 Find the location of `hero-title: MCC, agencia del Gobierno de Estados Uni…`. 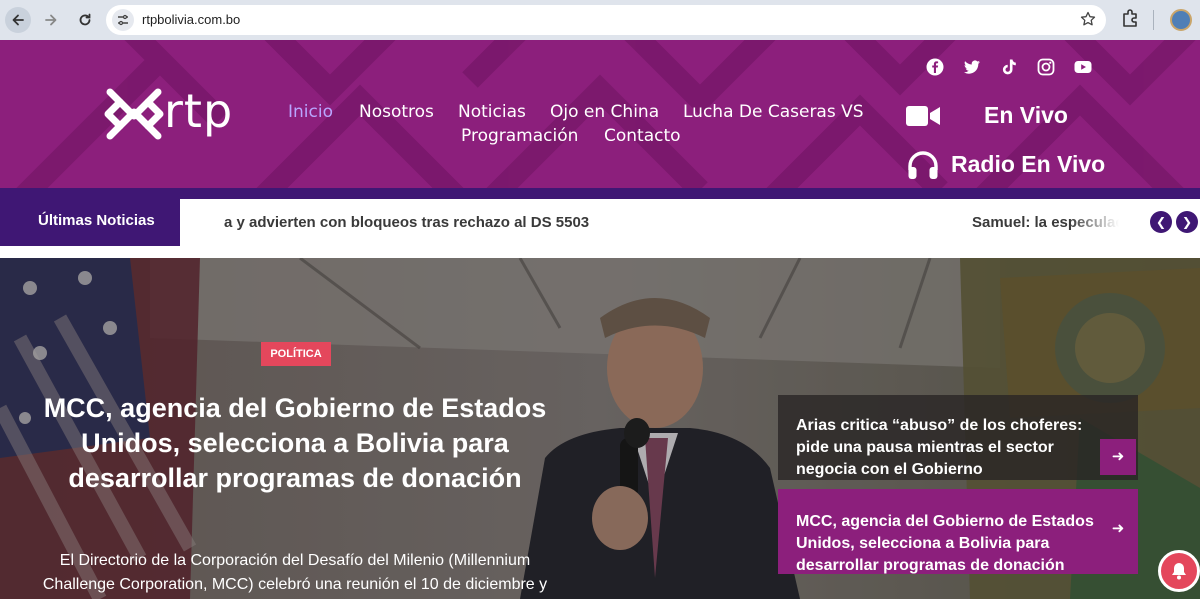

hero-title: MCC, agencia del Gobierno de Estados Uni… is located at coordinates (295, 443).